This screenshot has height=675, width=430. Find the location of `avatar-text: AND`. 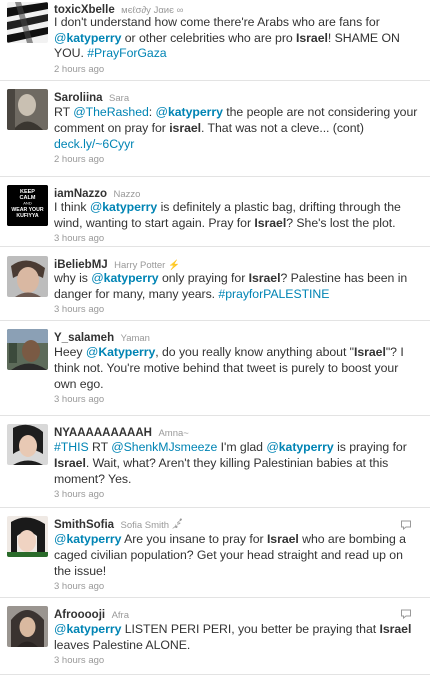

avatar-text: AND is located at coordinates (27, 203).